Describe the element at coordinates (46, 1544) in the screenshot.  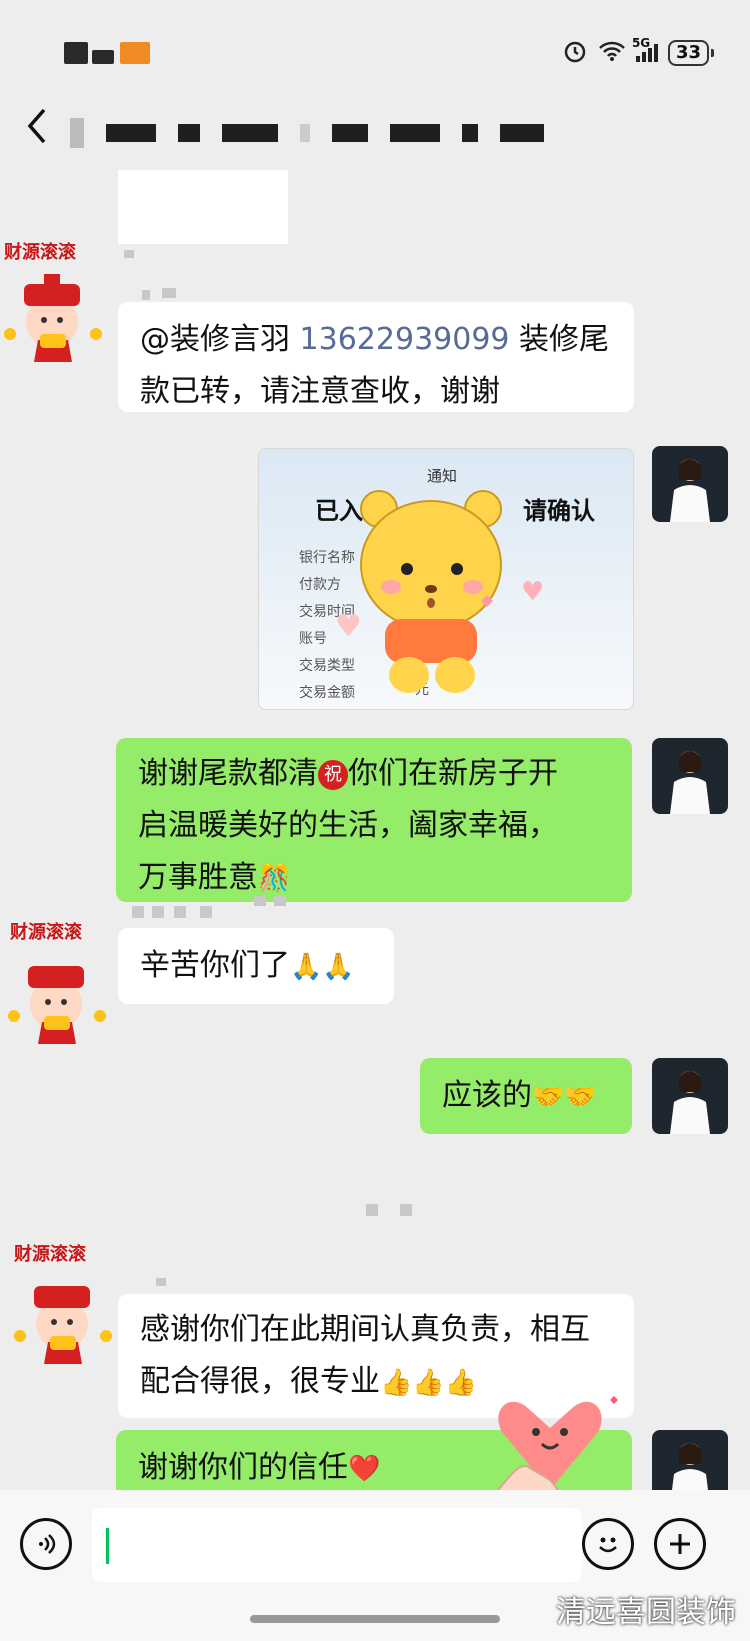
I see `voice-icon` at that location.